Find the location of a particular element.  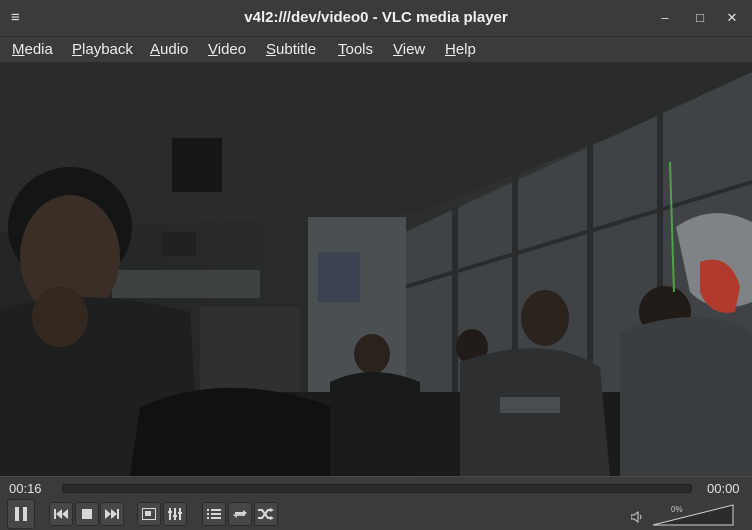

skip-next-icon is located at coordinates (112, 514).